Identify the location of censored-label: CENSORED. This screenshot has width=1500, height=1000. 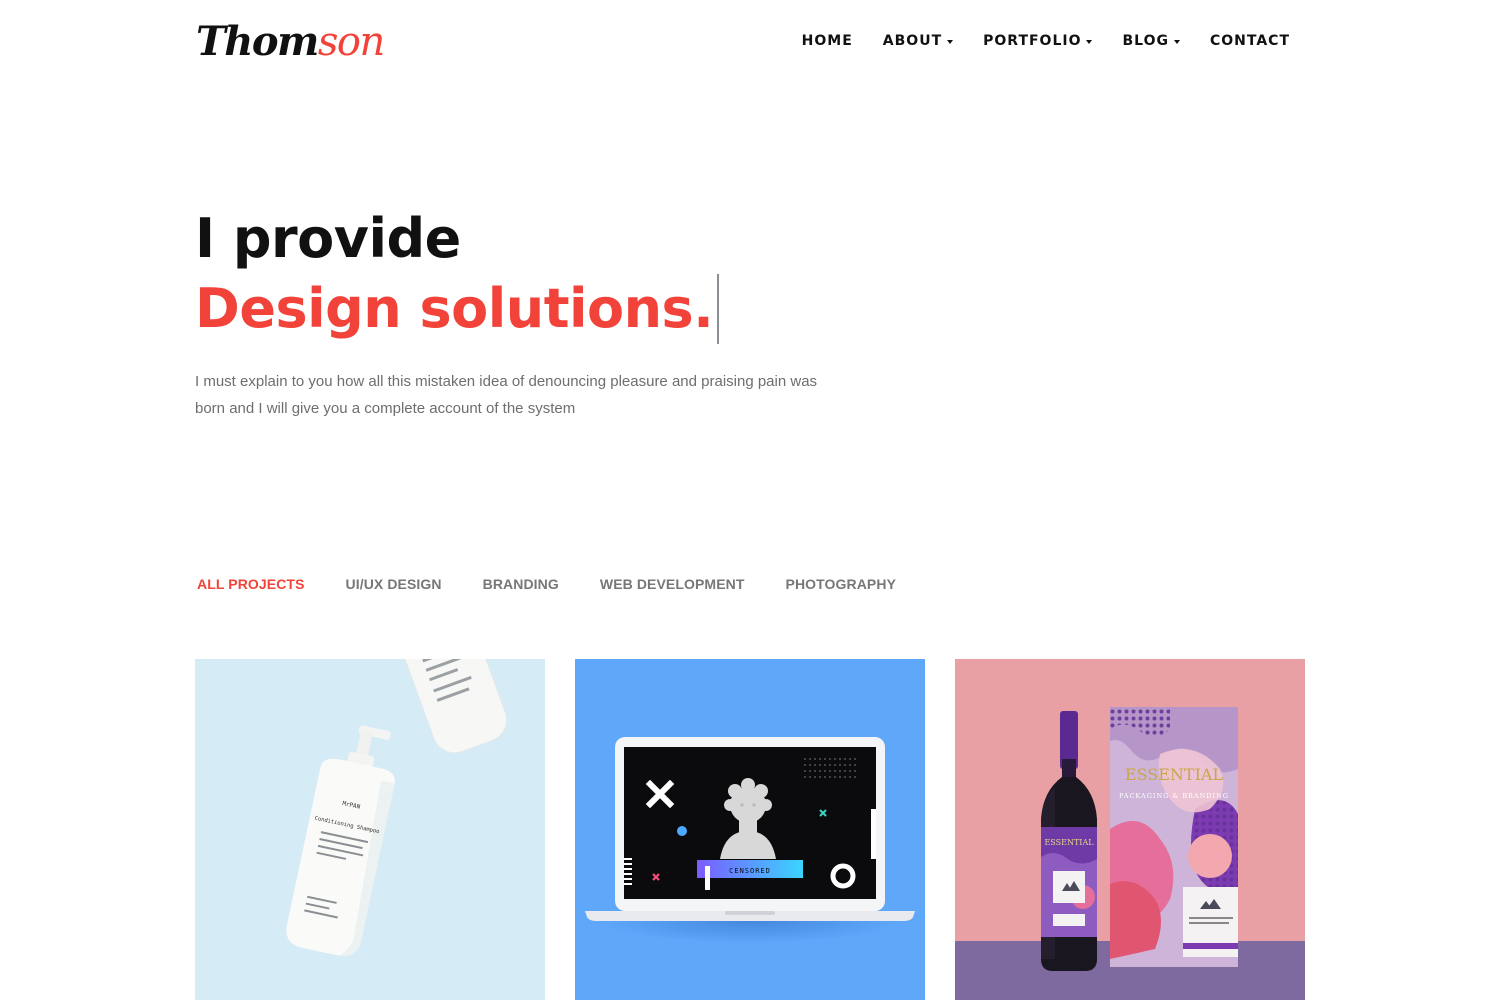
(750, 871).